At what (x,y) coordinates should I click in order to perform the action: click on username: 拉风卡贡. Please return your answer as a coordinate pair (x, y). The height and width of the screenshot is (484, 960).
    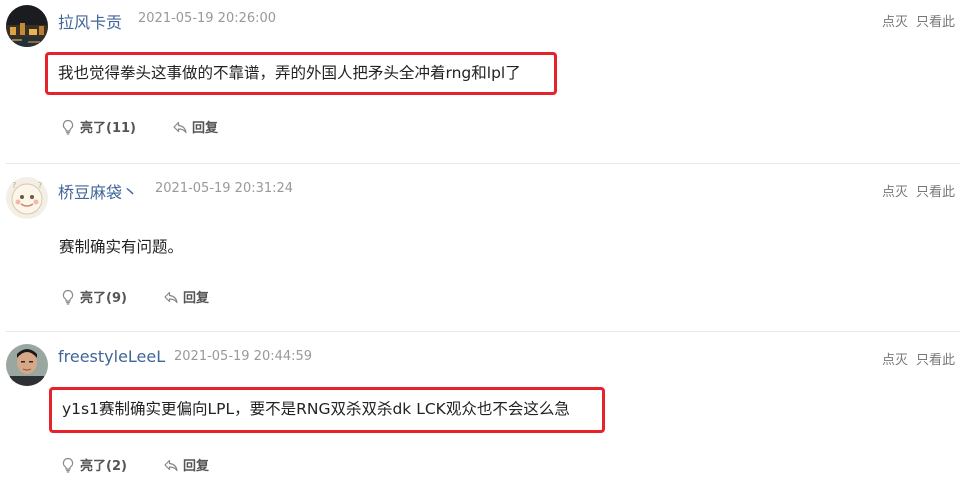
    Looking at the image, I should click on (90, 21).